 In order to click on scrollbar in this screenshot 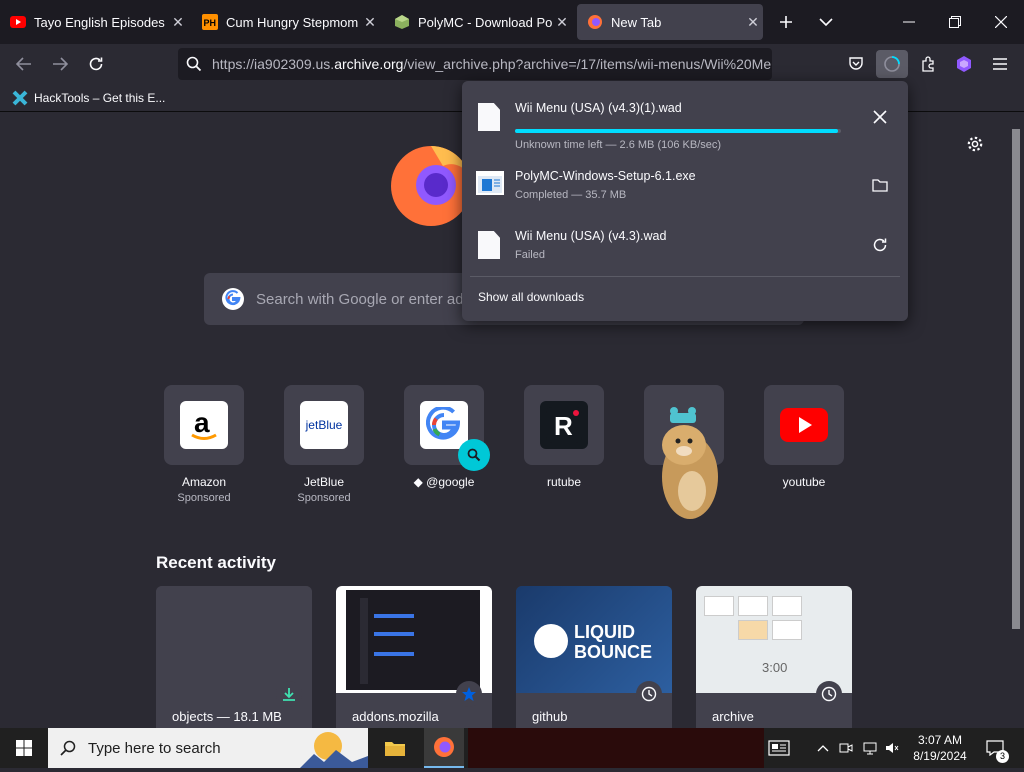, I will do `click(1016, 420)`.